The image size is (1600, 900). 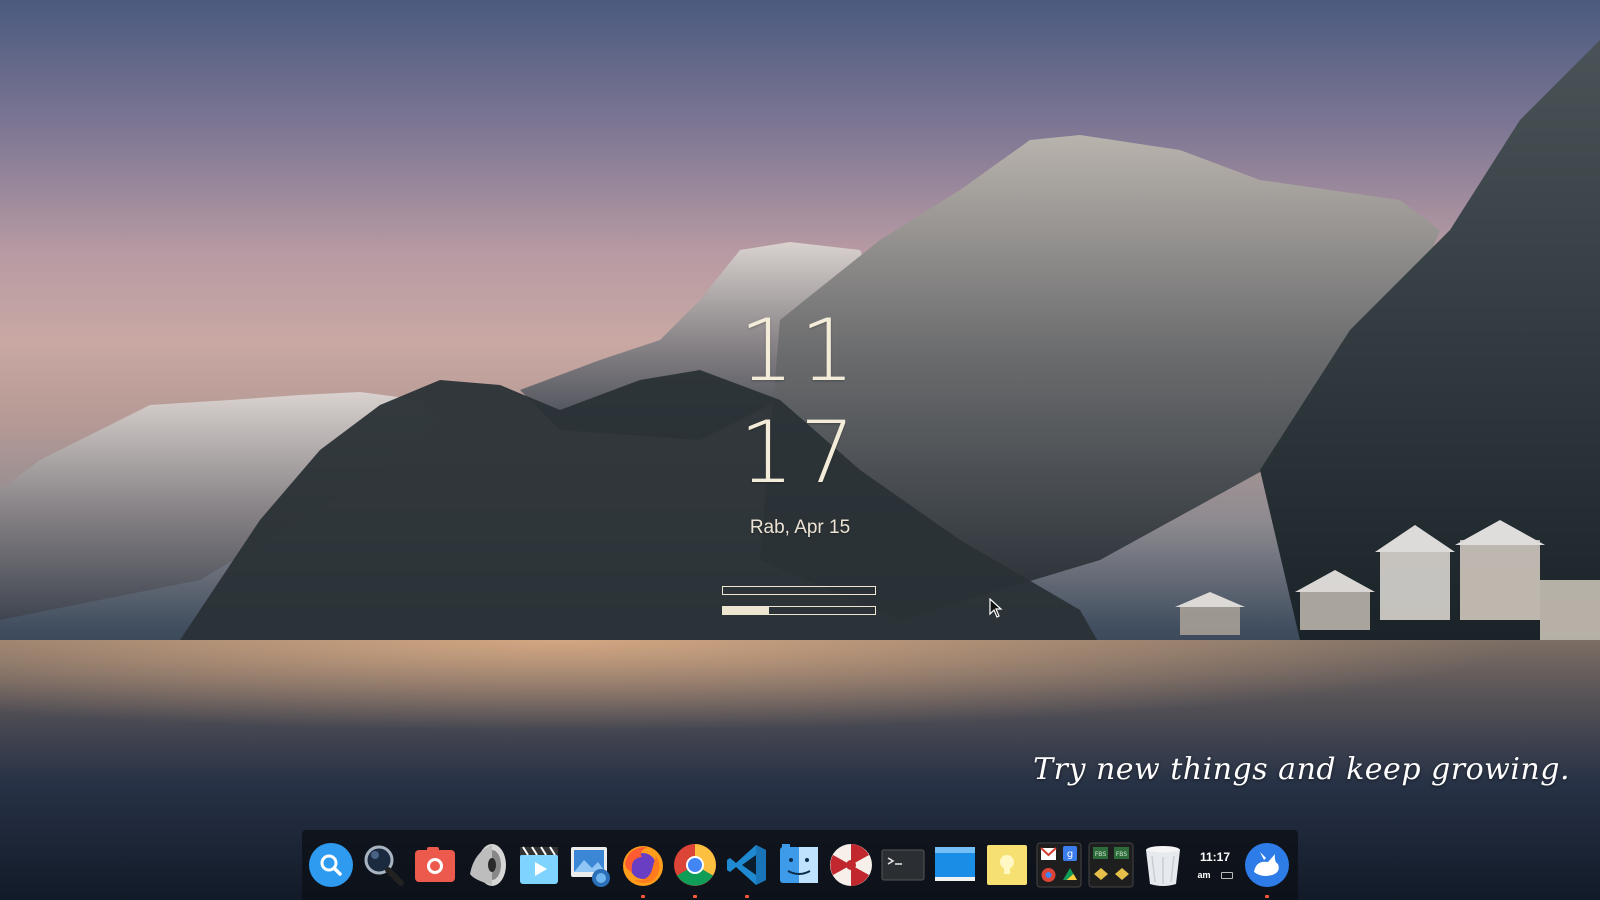 What do you see at coordinates (1070, 854) in the screenshot?
I see `svg-text: g` at bounding box center [1070, 854].